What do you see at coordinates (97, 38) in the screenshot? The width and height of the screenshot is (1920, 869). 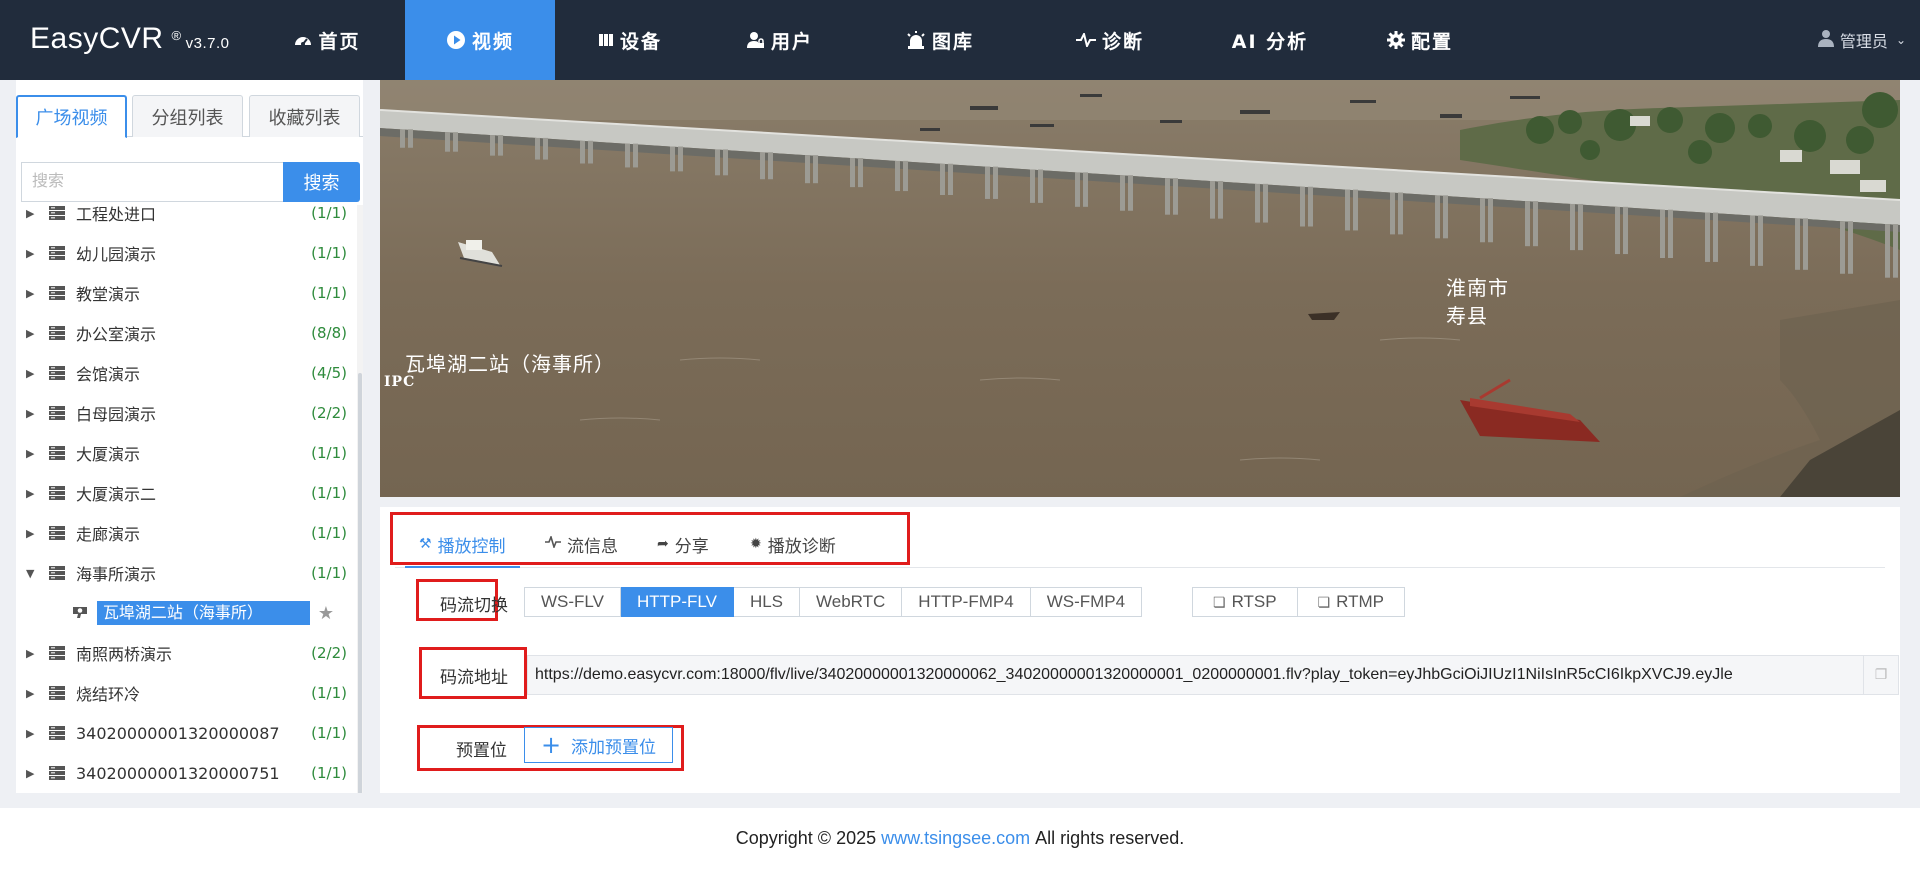 I see `brand-name: EasyCVR` at bounding box center [97, 38].